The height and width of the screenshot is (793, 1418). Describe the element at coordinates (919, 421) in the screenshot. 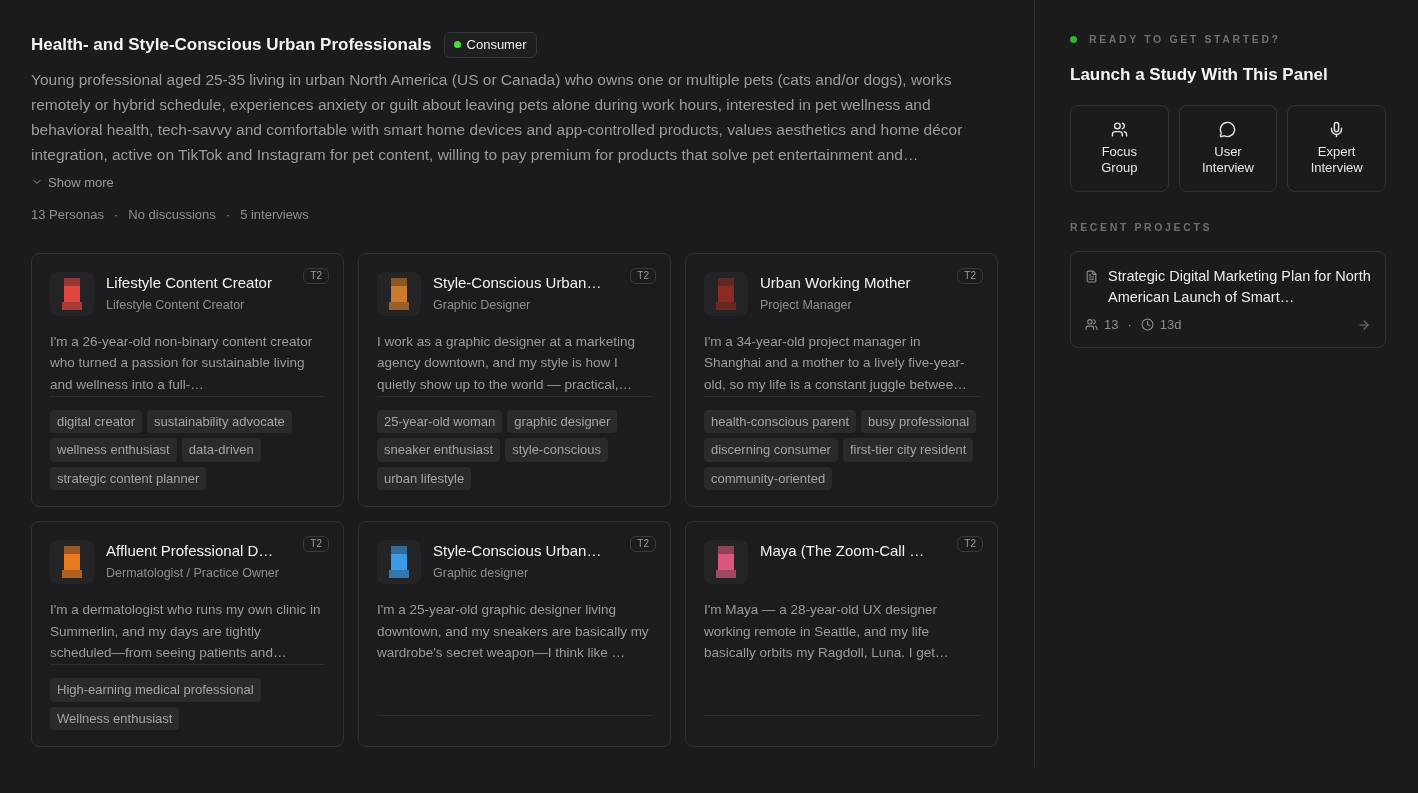

I see `persona-tag: busy professional` at that location.